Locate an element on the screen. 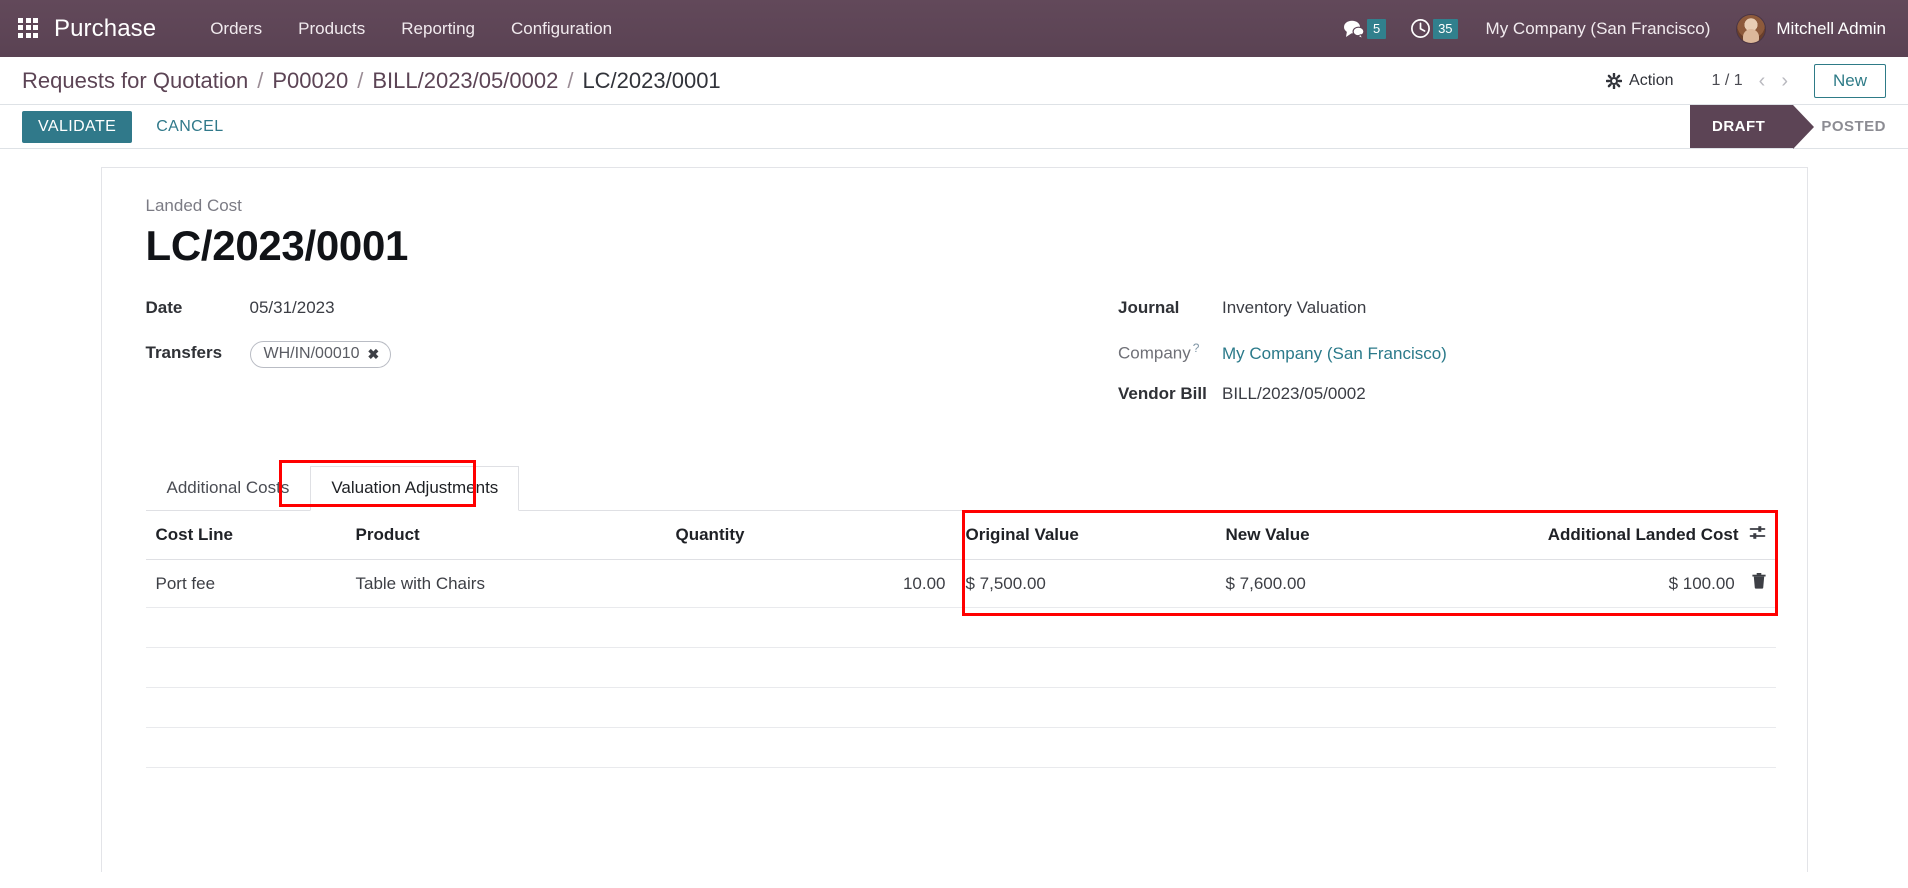 Image resolution: width=1908 pixels, height=888 pixels. cell-original-value: $ 7,500.00 is located at coordinates (1085, 583).